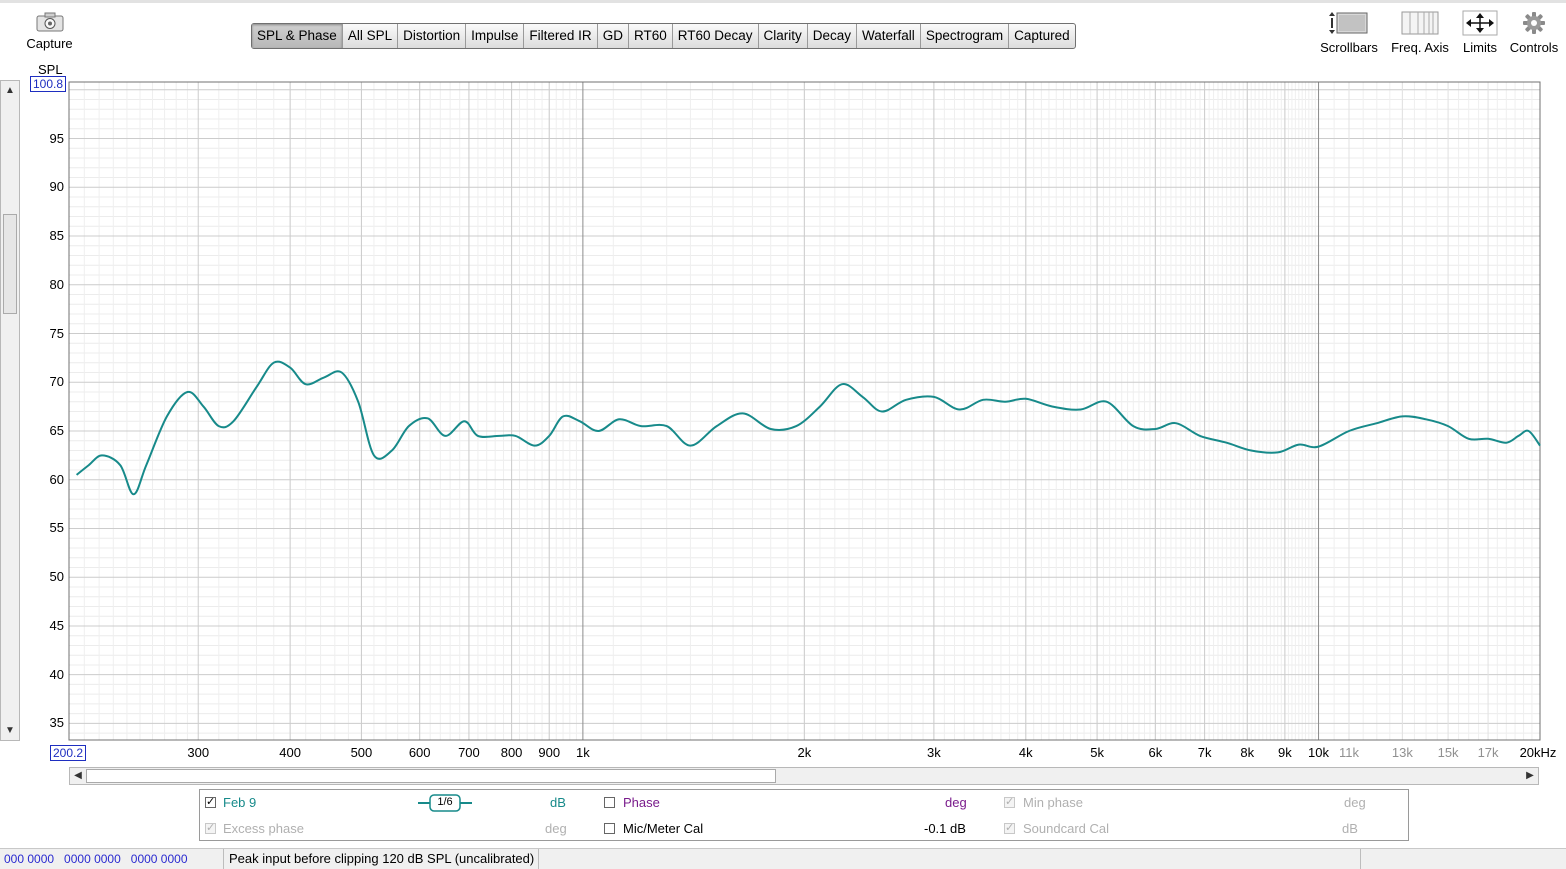 The height and width of the screenshot is (869, 1566). I want to click on x-tick-label: 2k, so click(804, 752).